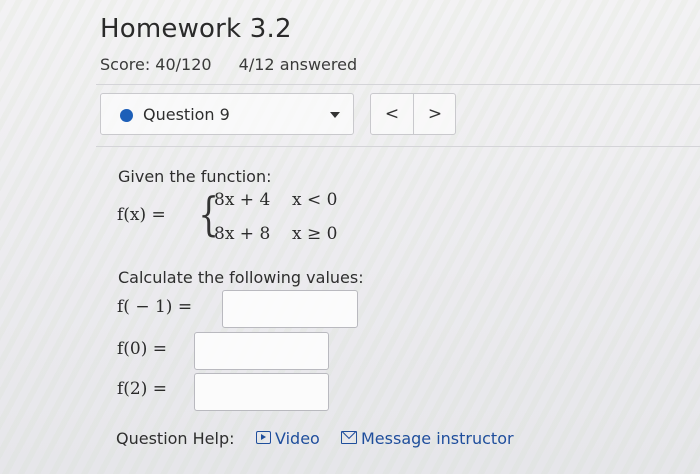  Describe the element at coordinates (349, 437) in the screenshot. I see `mail-icon` at that location.